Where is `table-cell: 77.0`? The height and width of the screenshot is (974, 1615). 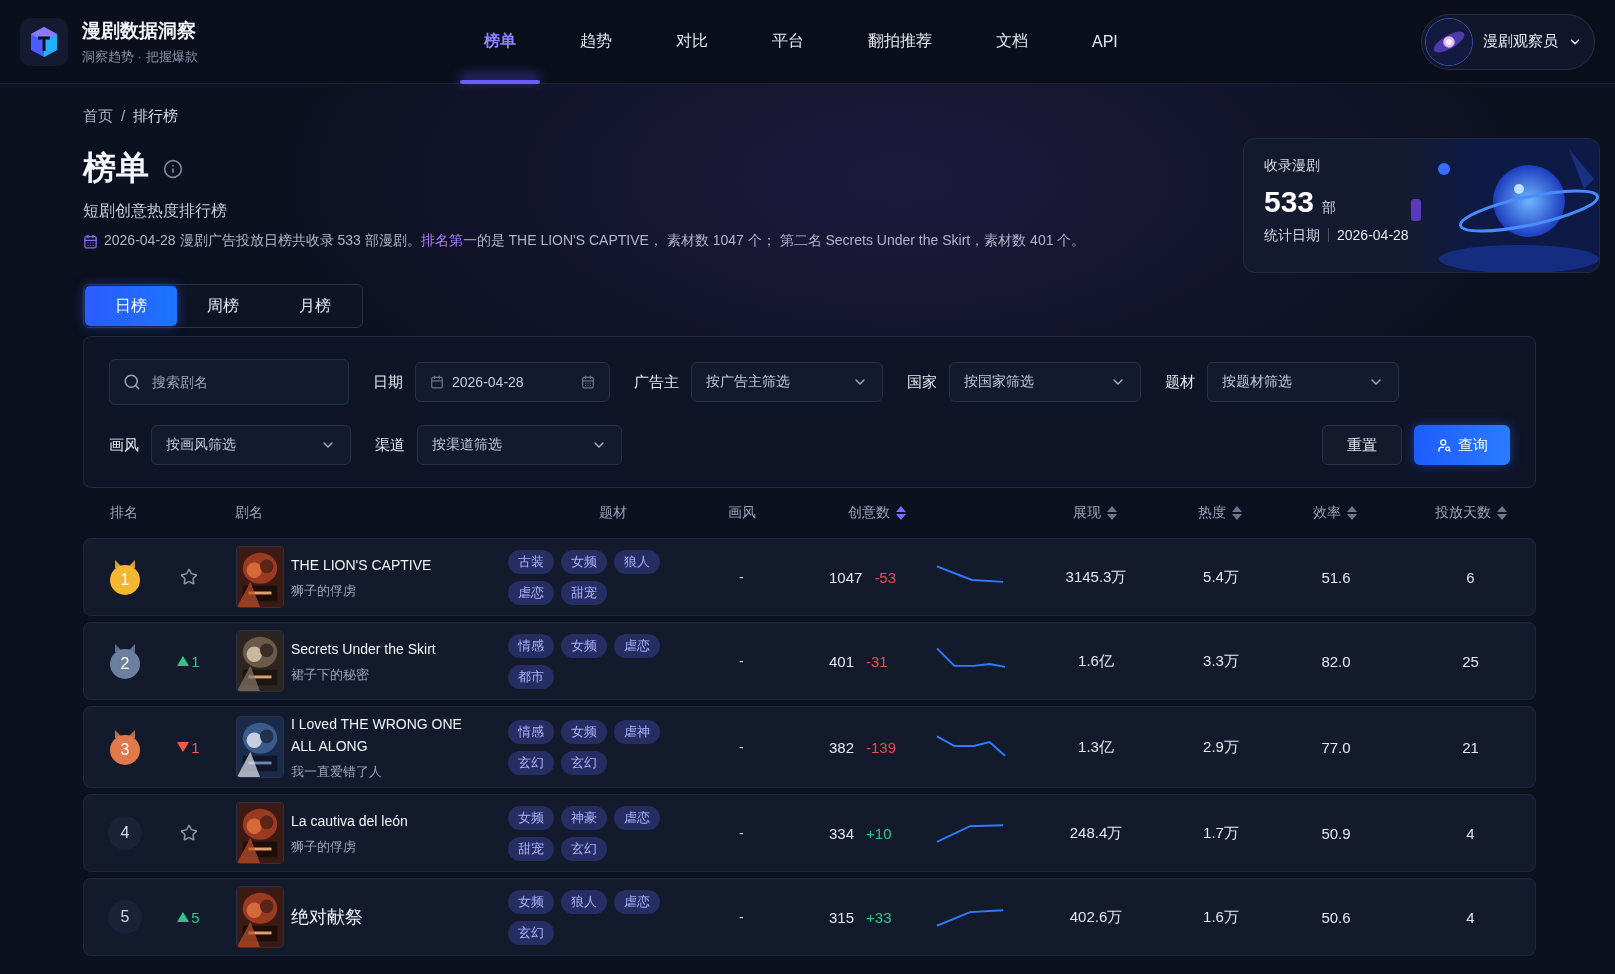 table-cell: 77.0 is located at coordinates (1336, 747).